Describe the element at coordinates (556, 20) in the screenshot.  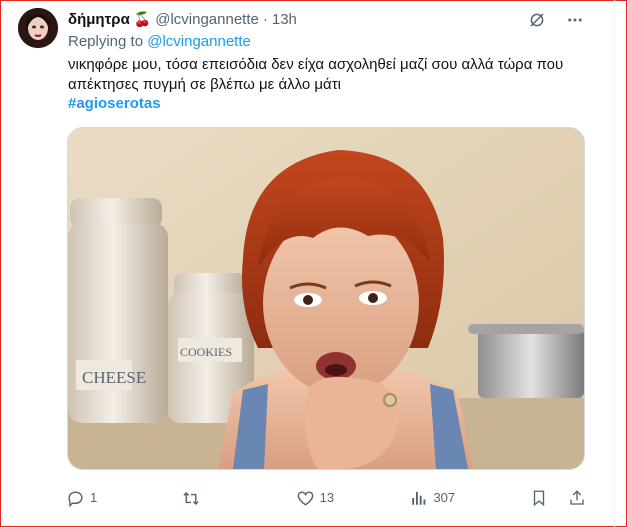
I see `header-actions` at that location.